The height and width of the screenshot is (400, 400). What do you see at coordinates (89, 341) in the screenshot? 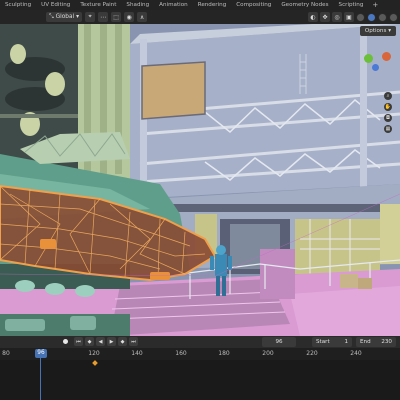
I see `jump-keyframe-back-icon: ◆` at bounding box center [89, 341].